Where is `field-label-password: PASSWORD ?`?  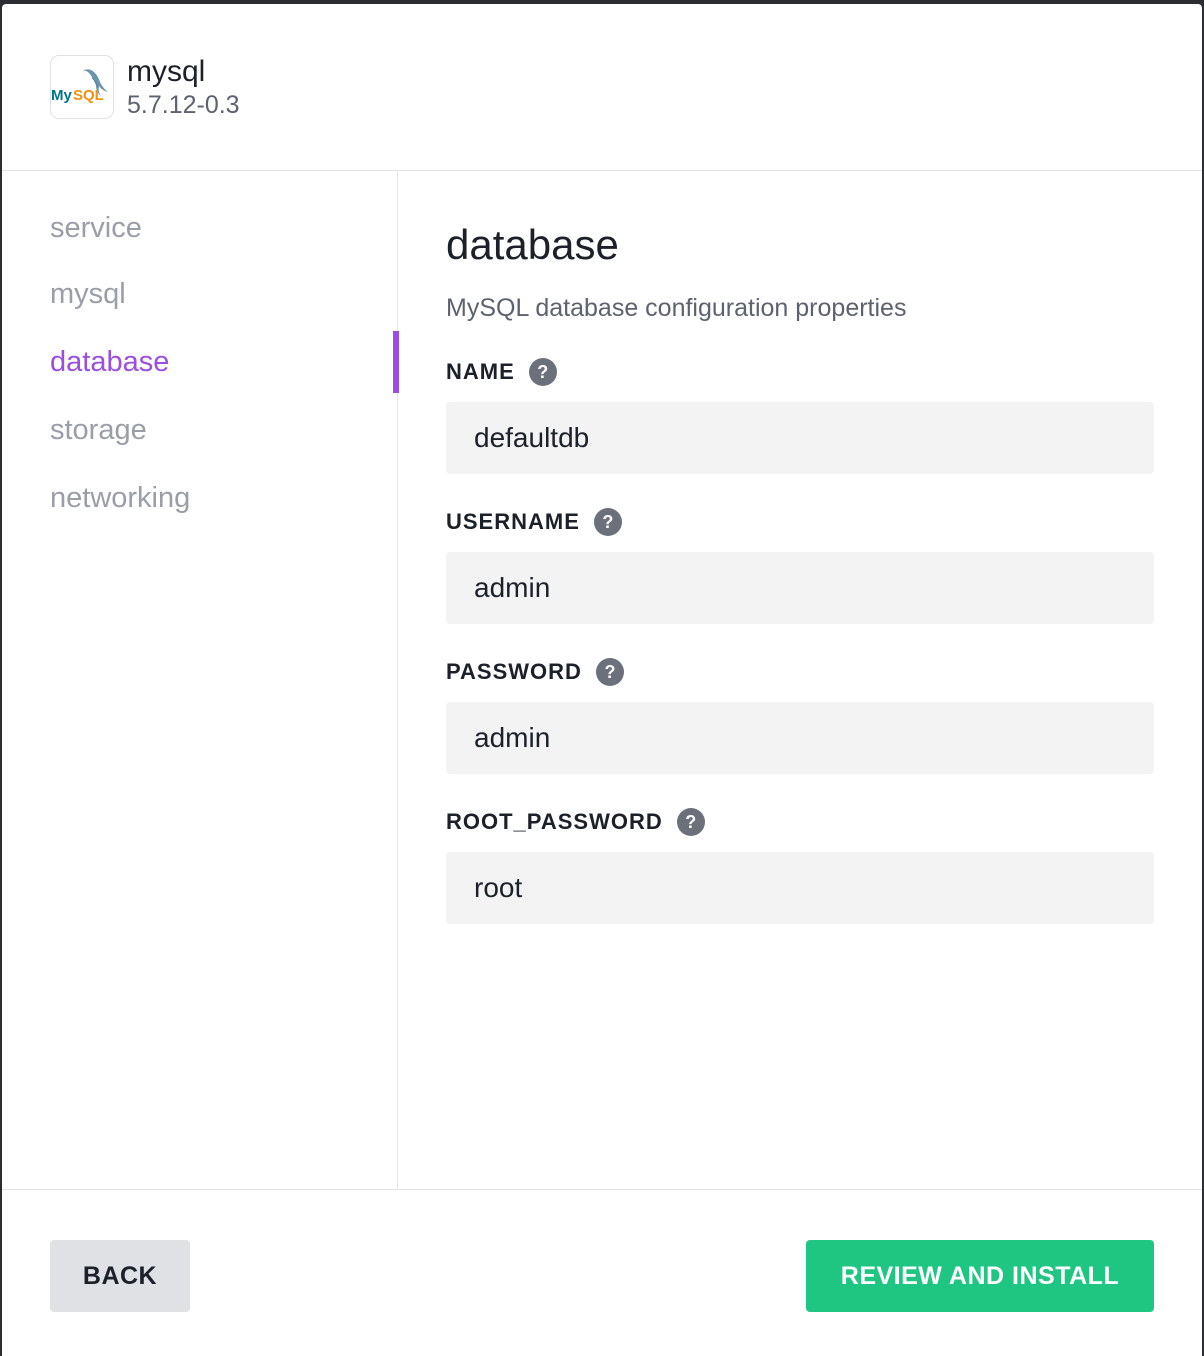 field-label-password: PASSWORD ? is located at coordinates (535, 672).